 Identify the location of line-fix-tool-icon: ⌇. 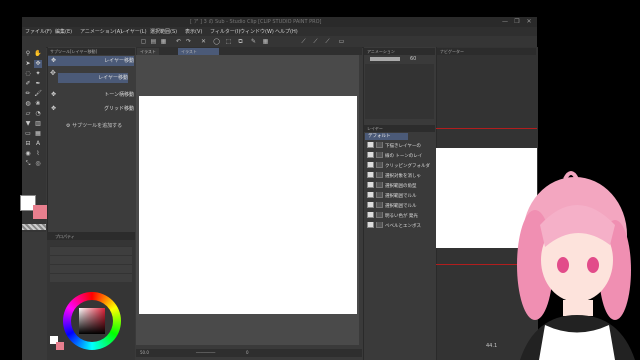
(38, 154).